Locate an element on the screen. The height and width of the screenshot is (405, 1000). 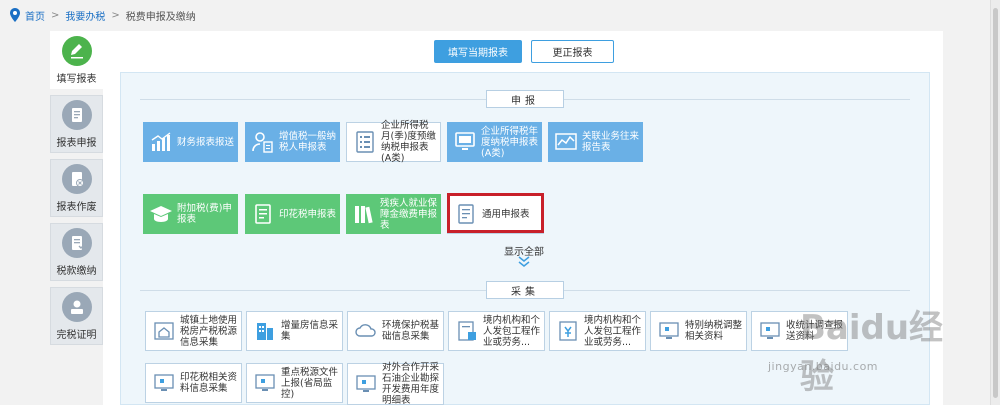
vertical-scrollbar is located at coordinates (995, 202).